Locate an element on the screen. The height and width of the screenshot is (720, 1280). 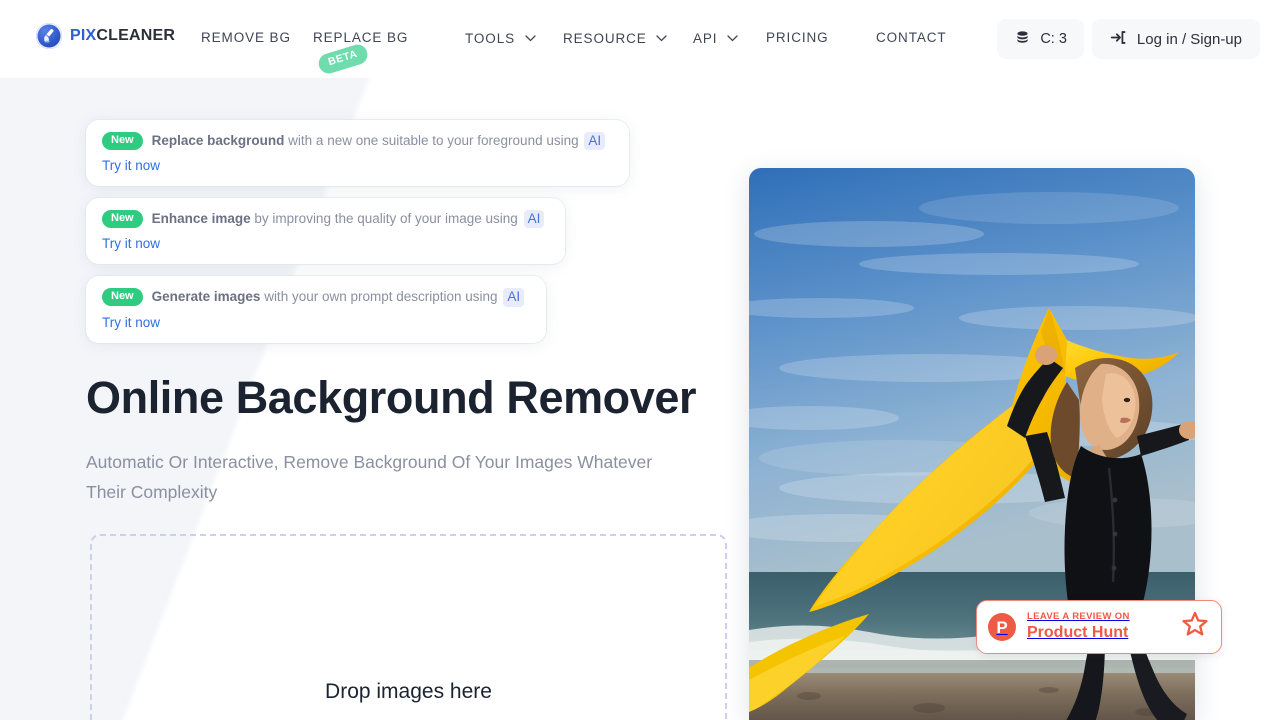
nav-item-pricing: PRICING is located at coordinates (797, 38).